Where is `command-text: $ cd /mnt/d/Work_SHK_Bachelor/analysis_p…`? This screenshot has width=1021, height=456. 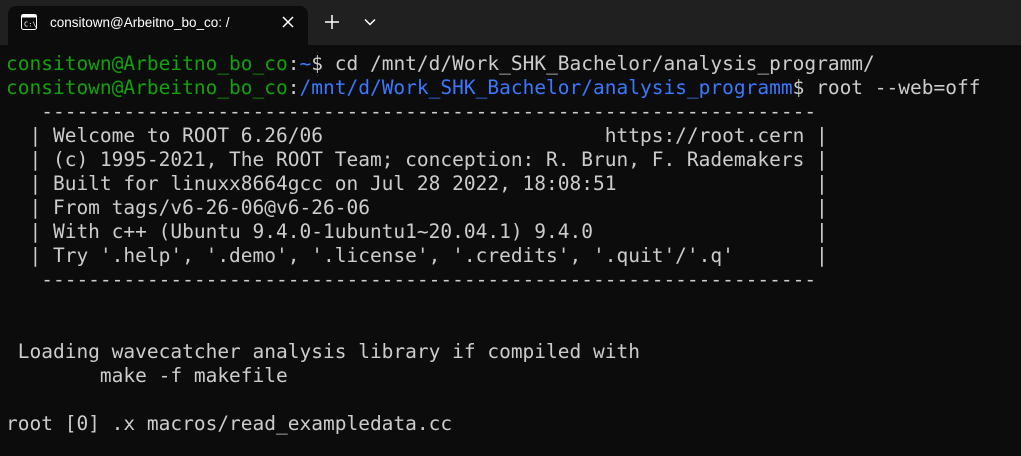
command-text: $ cd /mnt/d/Work_SHK_Bachelor/analysis_p… is located at coordinates (593, 63).